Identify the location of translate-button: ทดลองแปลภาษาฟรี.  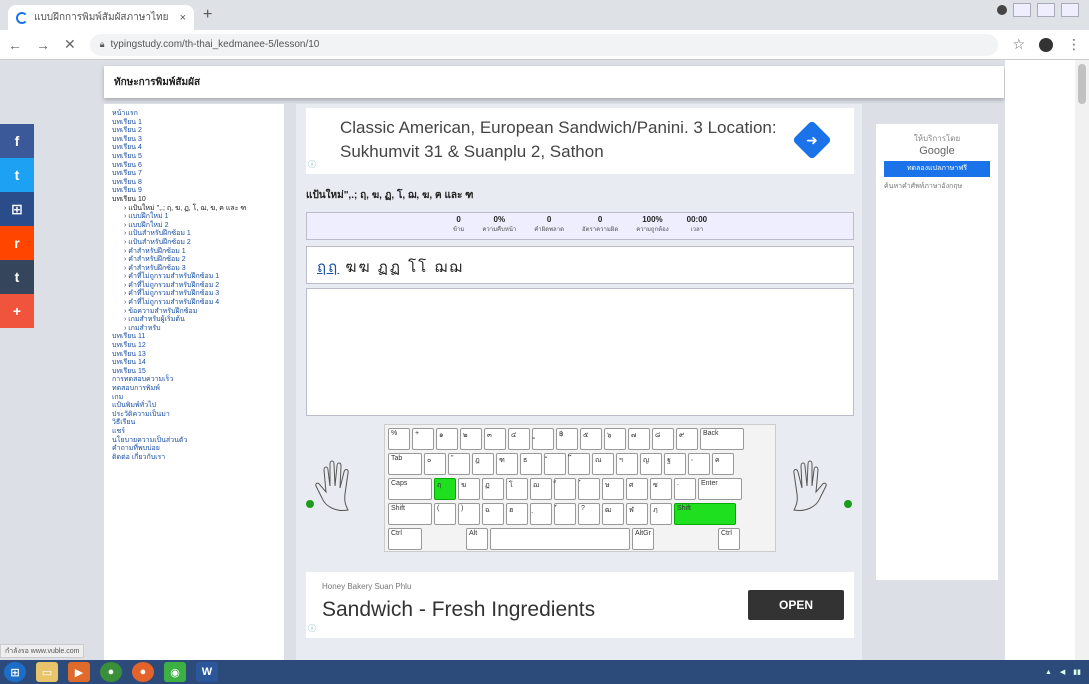
(937, 169).